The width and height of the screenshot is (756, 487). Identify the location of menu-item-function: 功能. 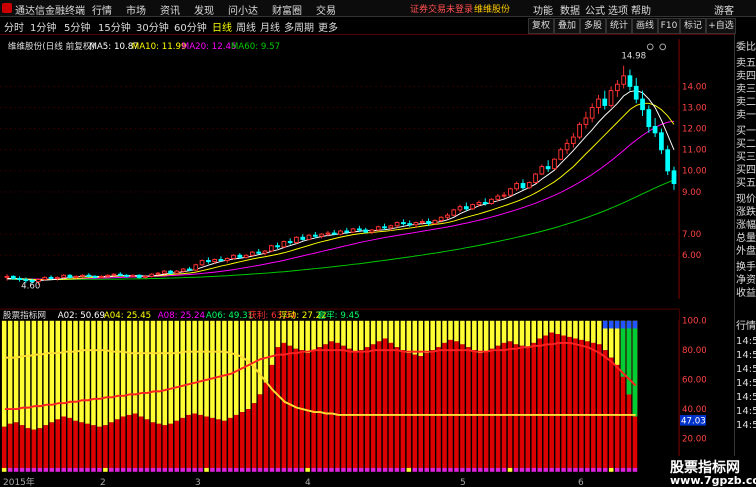
(543, 9).